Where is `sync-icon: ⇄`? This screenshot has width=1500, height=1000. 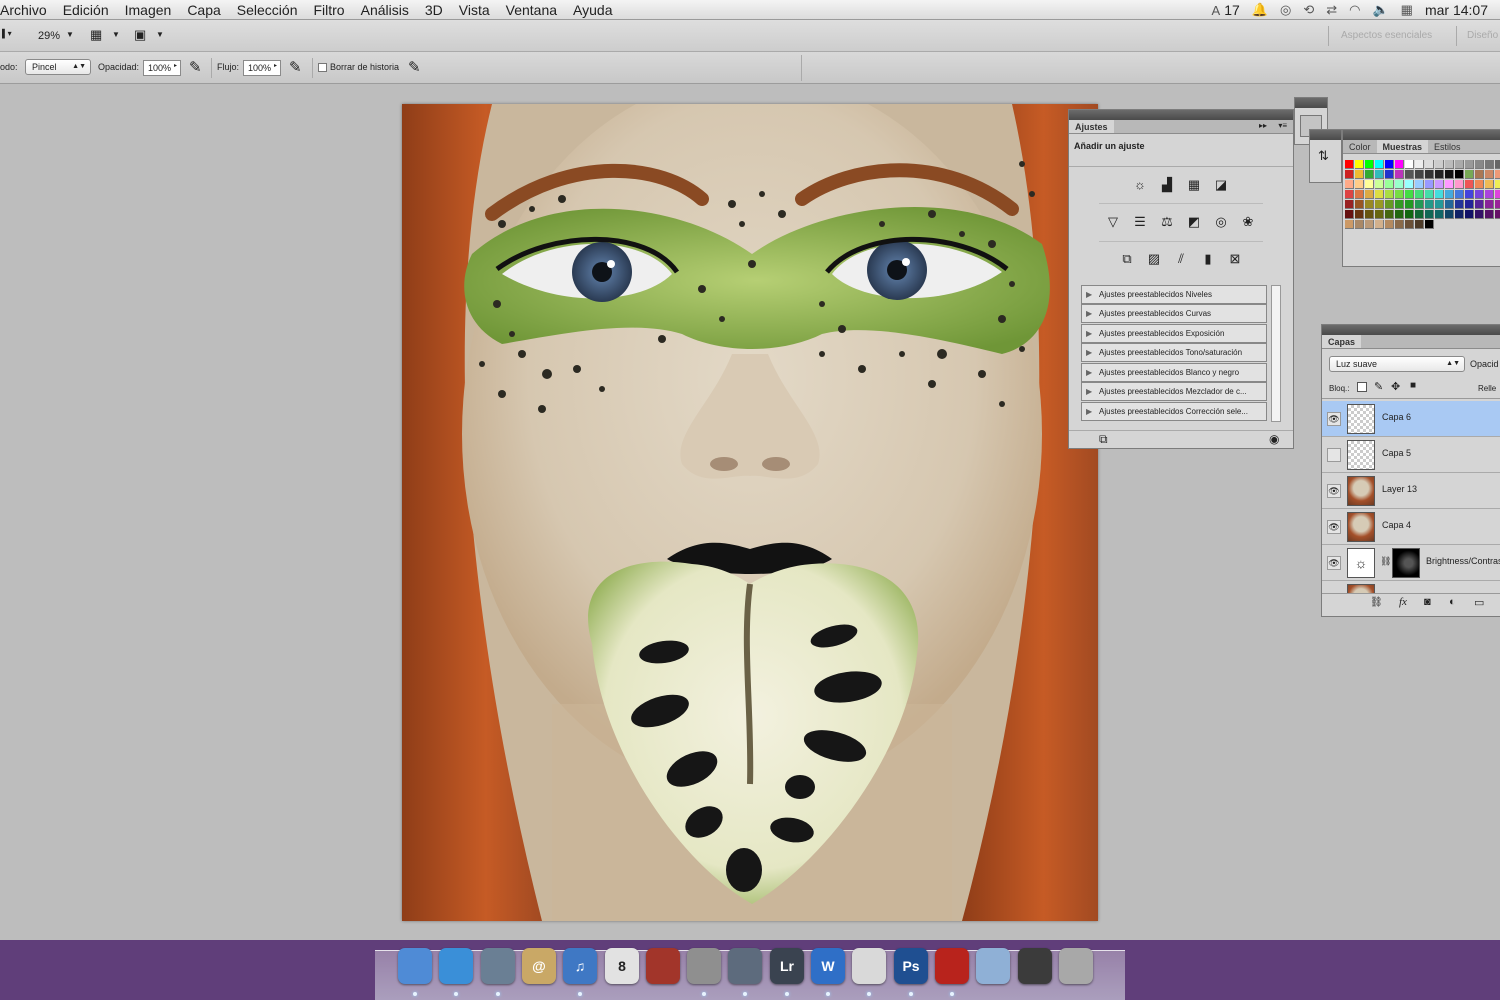 sync-icon: ⇄ is located at coordinates (1331, 10).